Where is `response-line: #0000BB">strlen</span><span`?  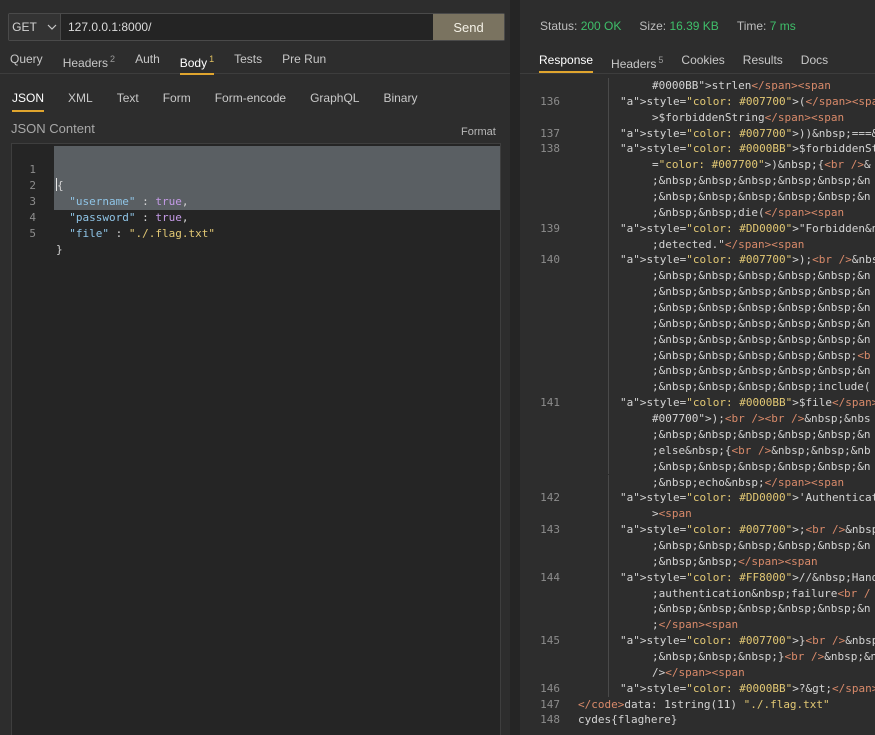 response-line: #0000BB">strlen</span><span is located at coordinates (697, 86).